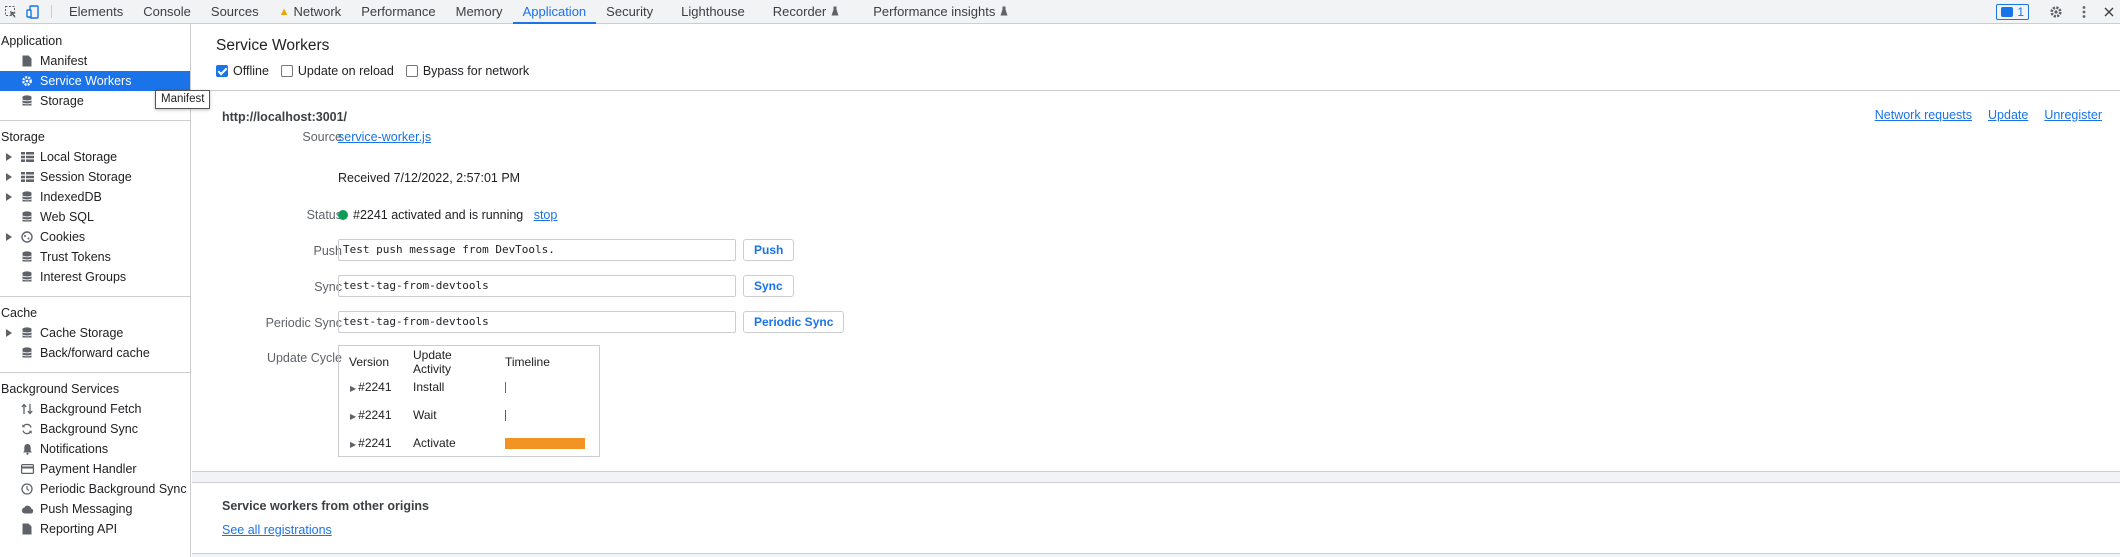  What do you see at coordinates (326, 506) in the screenshot?
I see `other-origins-title: Service workers from other origins` at bounding box center [326, 506].